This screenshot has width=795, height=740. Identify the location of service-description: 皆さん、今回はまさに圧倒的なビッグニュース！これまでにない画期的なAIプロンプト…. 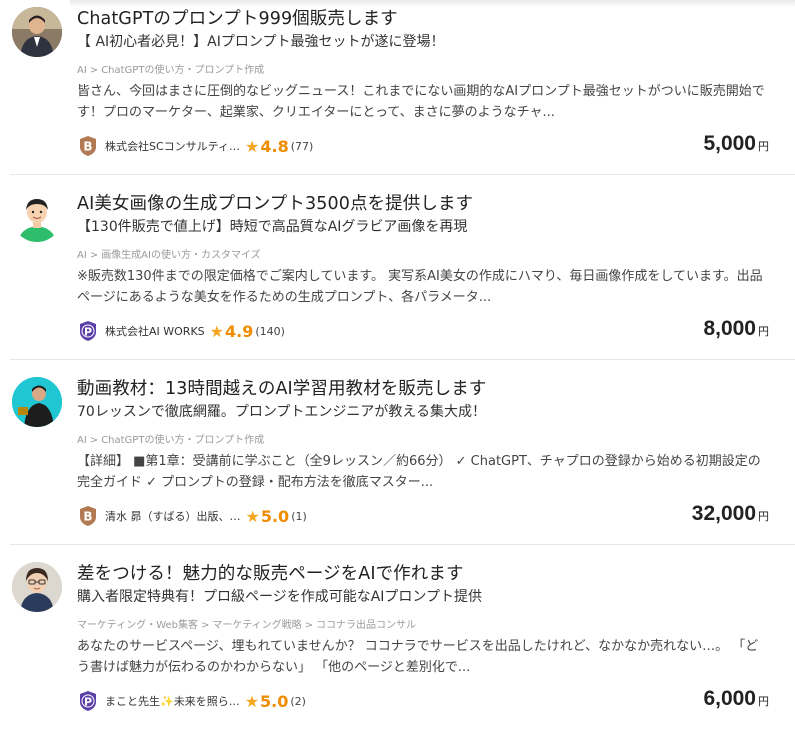
(422, 102).